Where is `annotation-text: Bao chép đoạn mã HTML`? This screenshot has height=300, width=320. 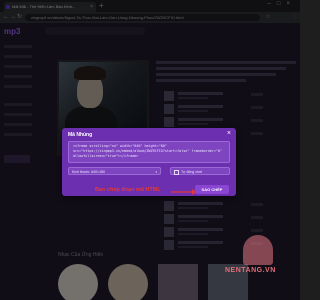
annotation-text: Bao chép đoạn mã HTML is located at coordinates (128, 190).